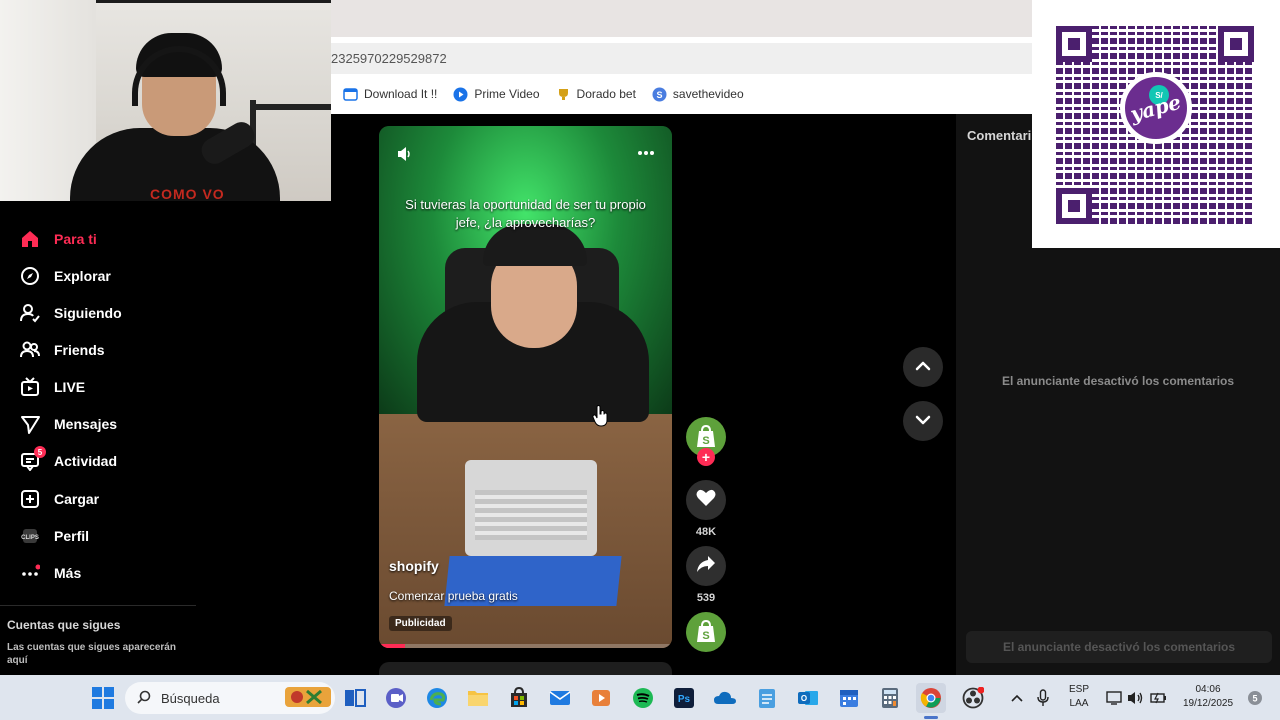 Image resolution: width=1280 pixels, height=720 pixels. What do you see at coordinates (437, 698) in the screenshot?
I see `edge-icon` at bounding box center [437, 698].